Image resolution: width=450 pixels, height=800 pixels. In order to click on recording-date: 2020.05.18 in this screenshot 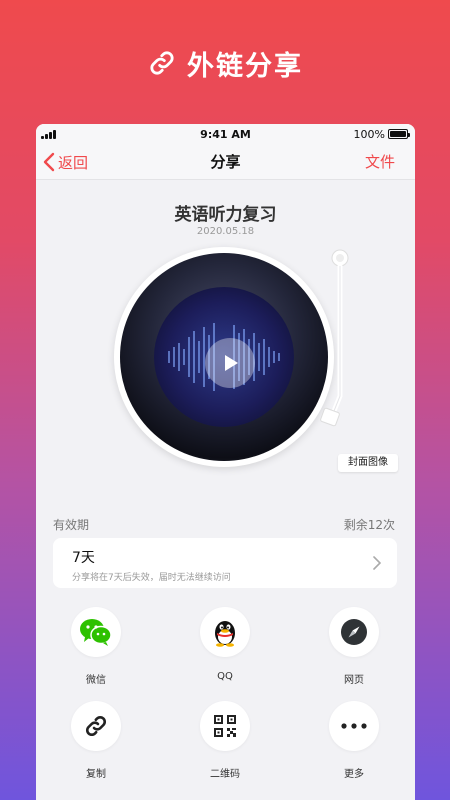, I will do `click(225, 231)`.